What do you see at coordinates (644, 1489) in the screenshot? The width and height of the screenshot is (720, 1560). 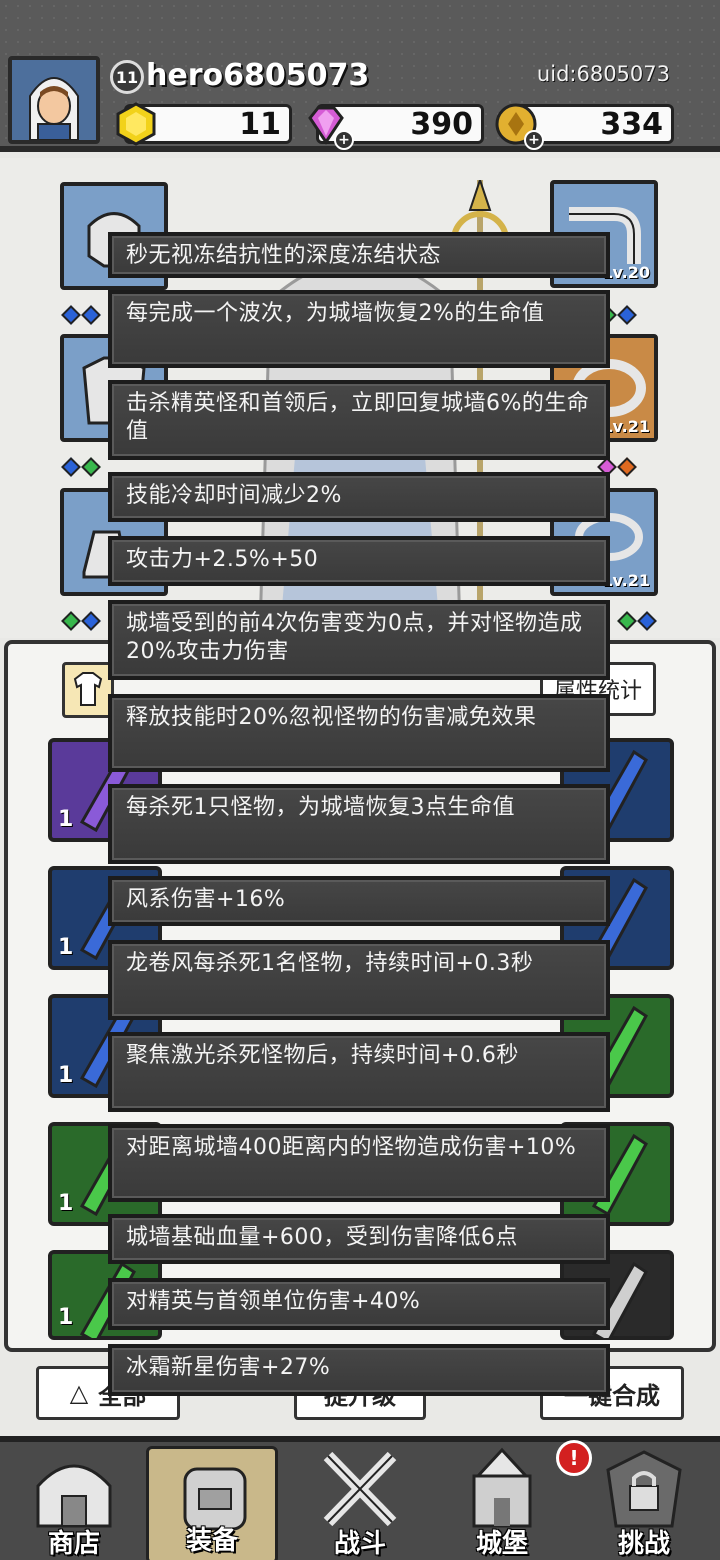 I see `locked-challenge-icon` at bounding box center [644, 1489].